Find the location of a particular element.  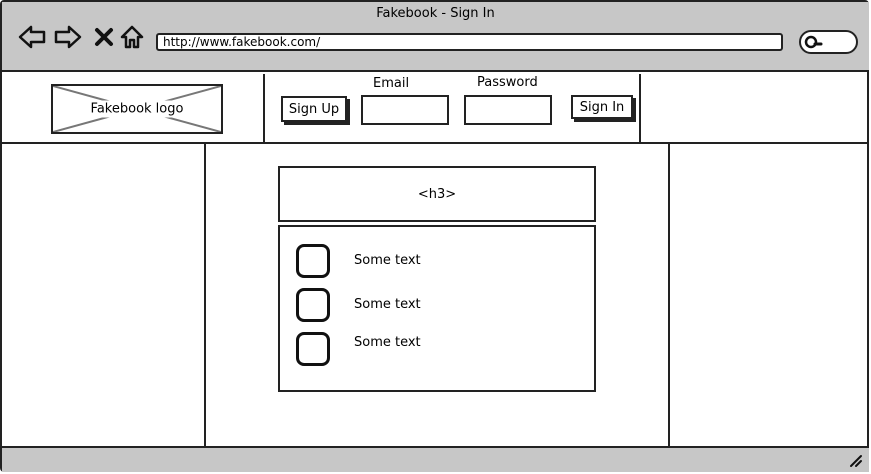

sign-up-button: Sign Up is located at coordinates (314, 109).